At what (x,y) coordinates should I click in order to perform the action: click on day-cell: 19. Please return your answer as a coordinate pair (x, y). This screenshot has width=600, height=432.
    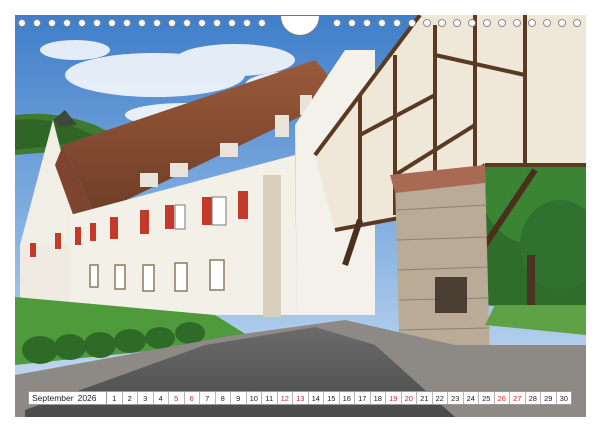
    Looking at the image, I should click on (394, 398).